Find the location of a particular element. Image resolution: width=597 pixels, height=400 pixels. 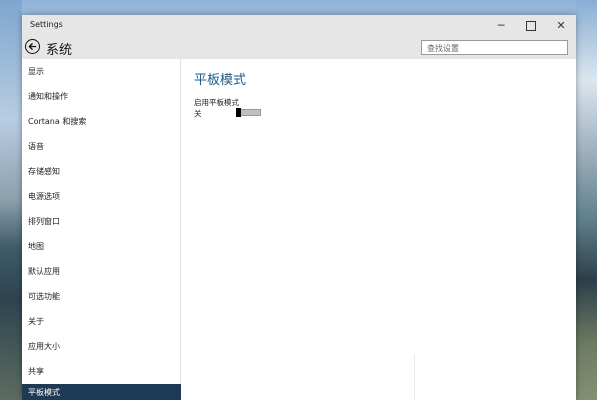

search-input: 查找设置 is located at coordinates (494, 47).